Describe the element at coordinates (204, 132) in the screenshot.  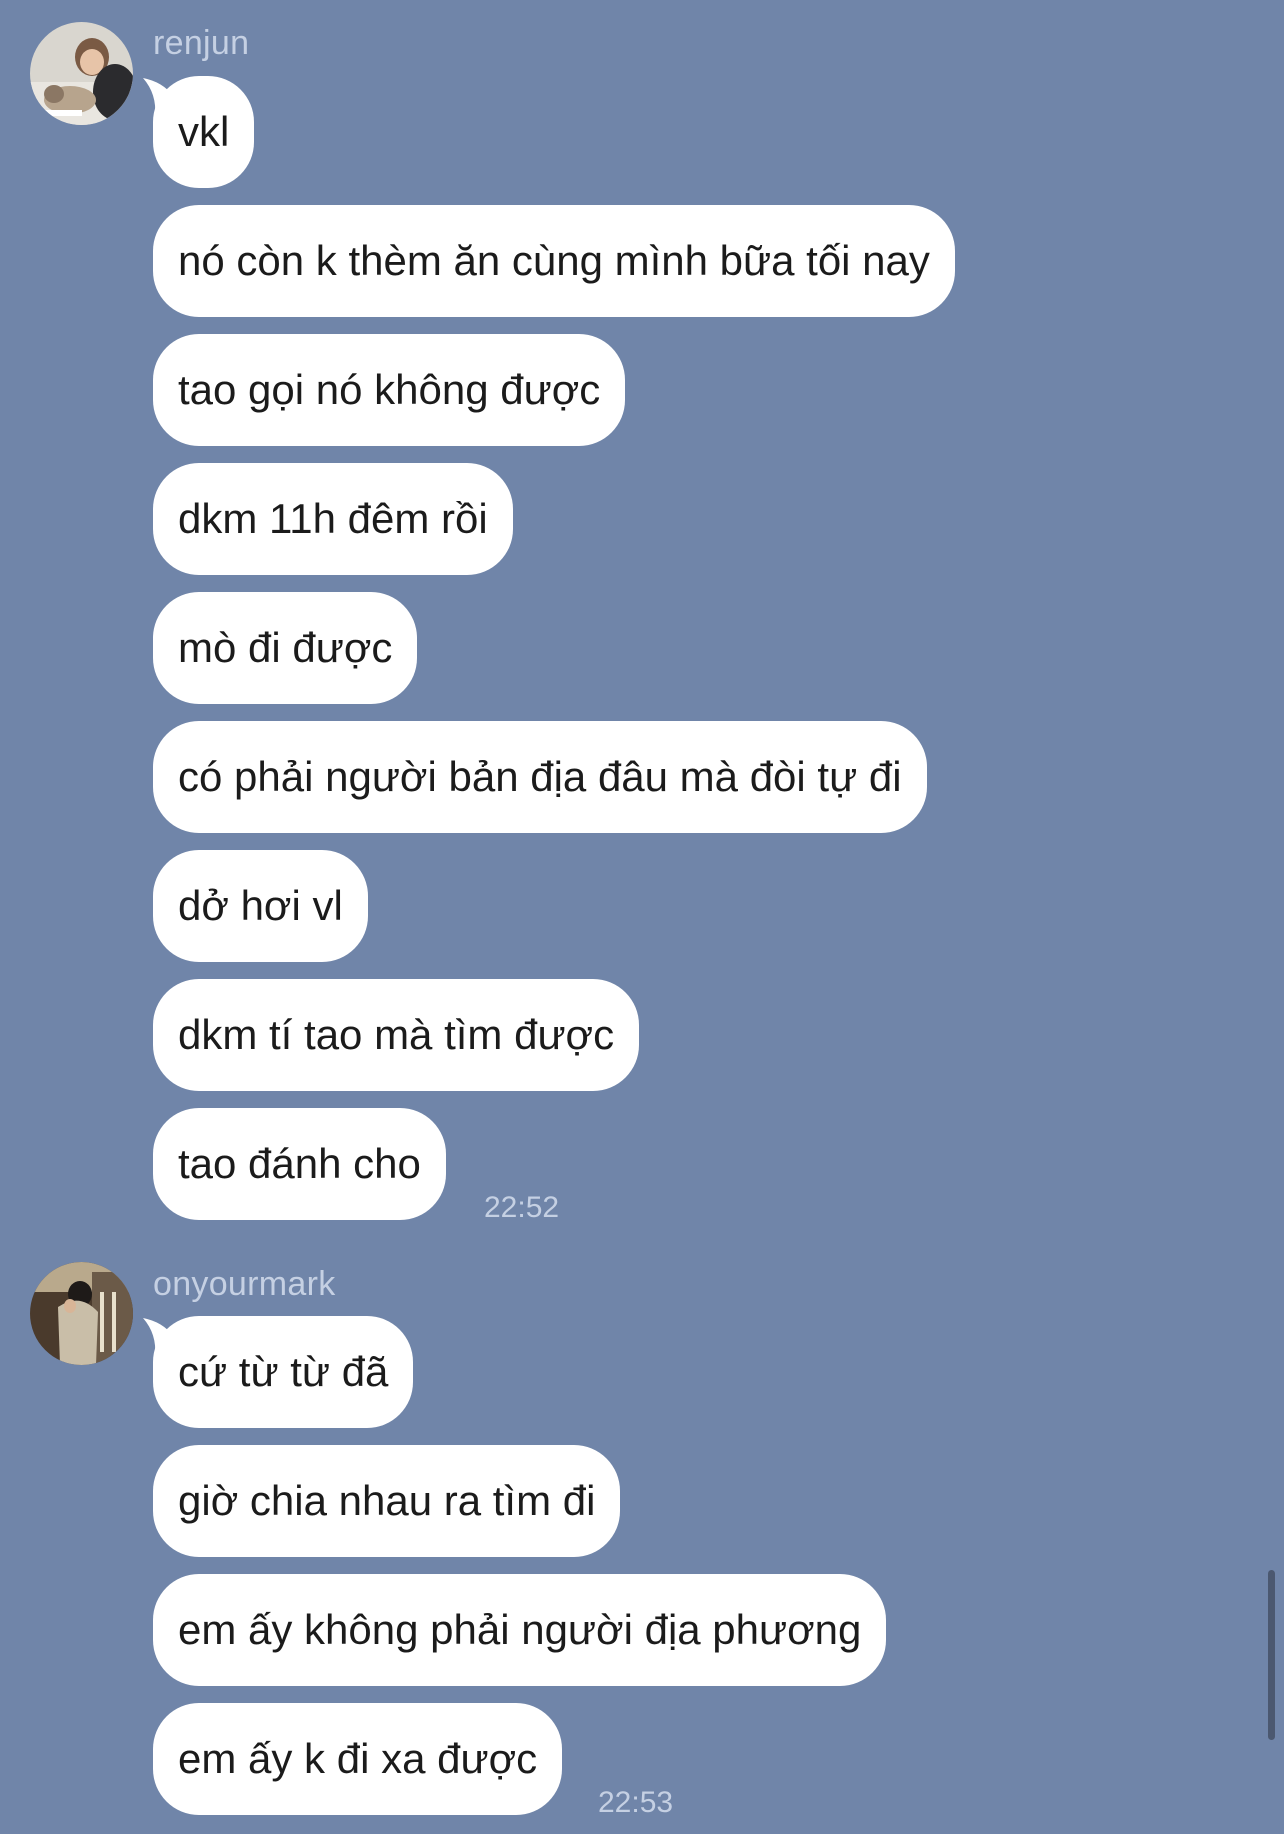
I see `message-bubble: vkl` at that location.